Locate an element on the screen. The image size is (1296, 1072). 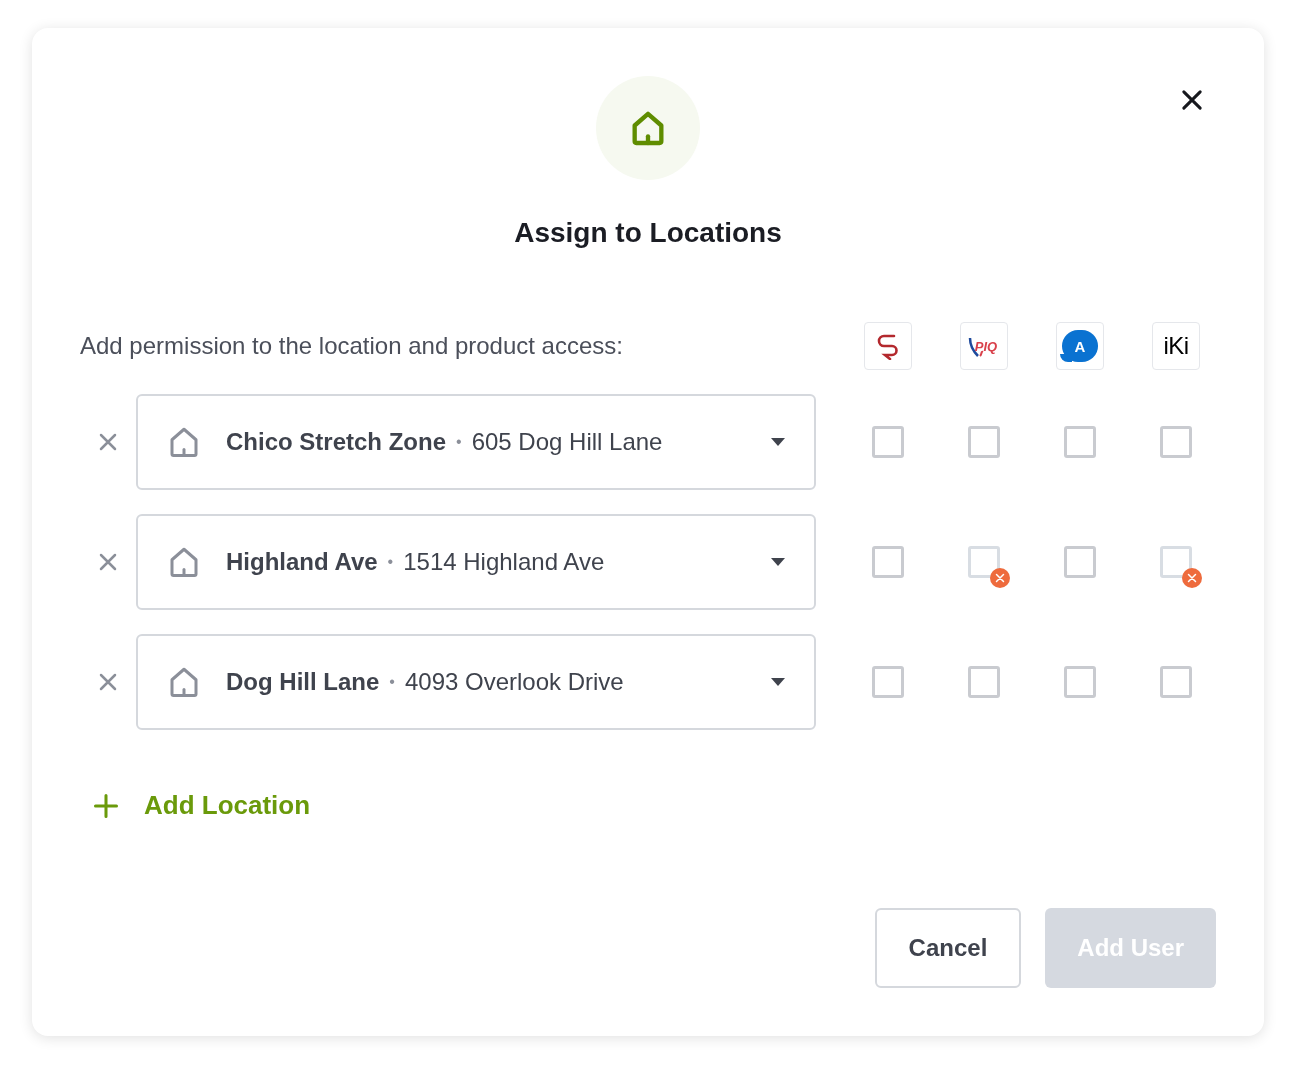
plus-icon is located at coordinates (106, 805).